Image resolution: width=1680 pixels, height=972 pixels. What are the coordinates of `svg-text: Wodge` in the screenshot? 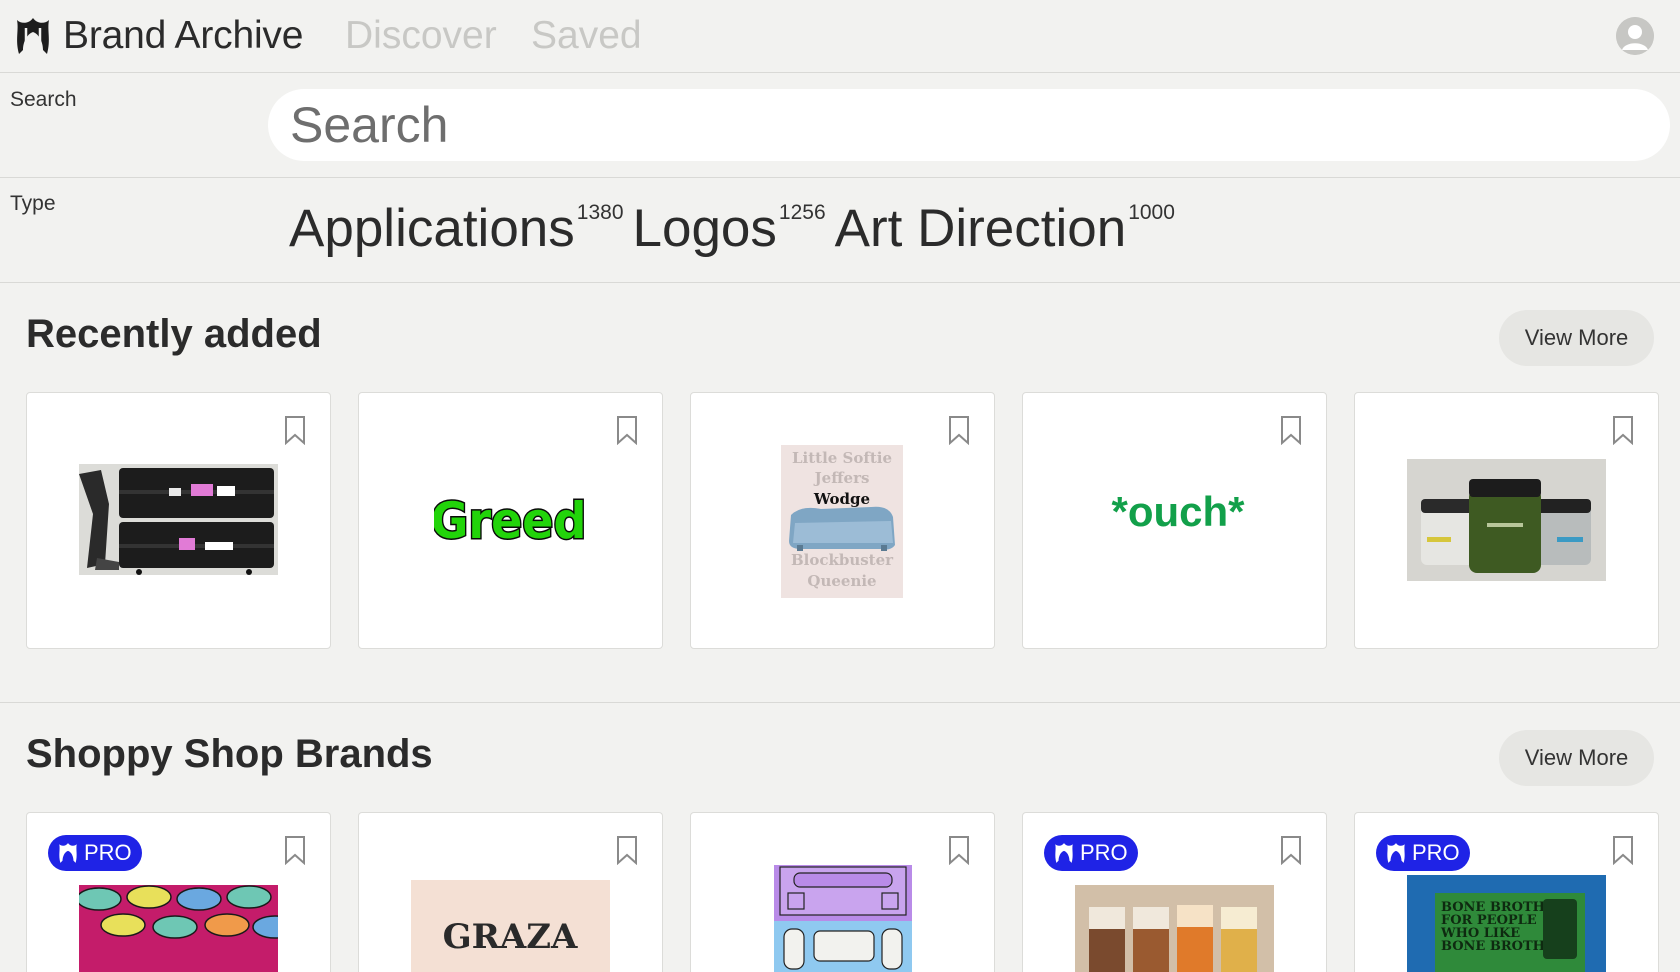 It's located at (841, 499).